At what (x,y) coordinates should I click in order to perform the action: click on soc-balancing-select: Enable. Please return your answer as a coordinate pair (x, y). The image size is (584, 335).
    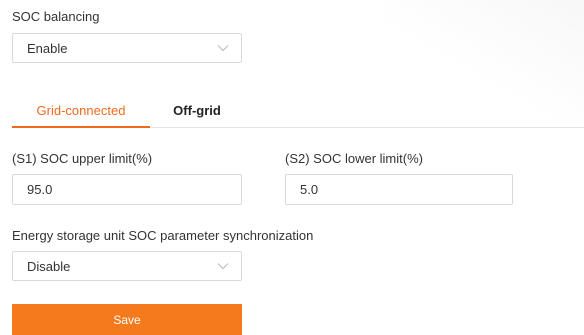
    Looking at the image, I should click on (127, 48).